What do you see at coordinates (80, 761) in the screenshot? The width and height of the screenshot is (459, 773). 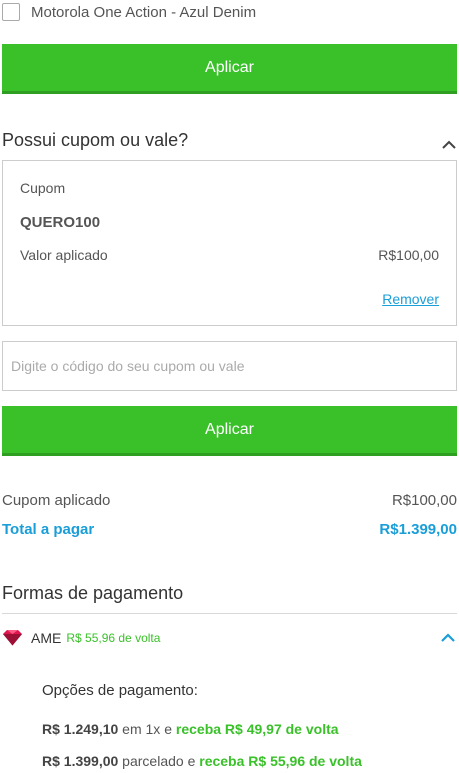 I see `payment-option-2-amount: R$ 1.399,00` at bounding box center [80, 761].